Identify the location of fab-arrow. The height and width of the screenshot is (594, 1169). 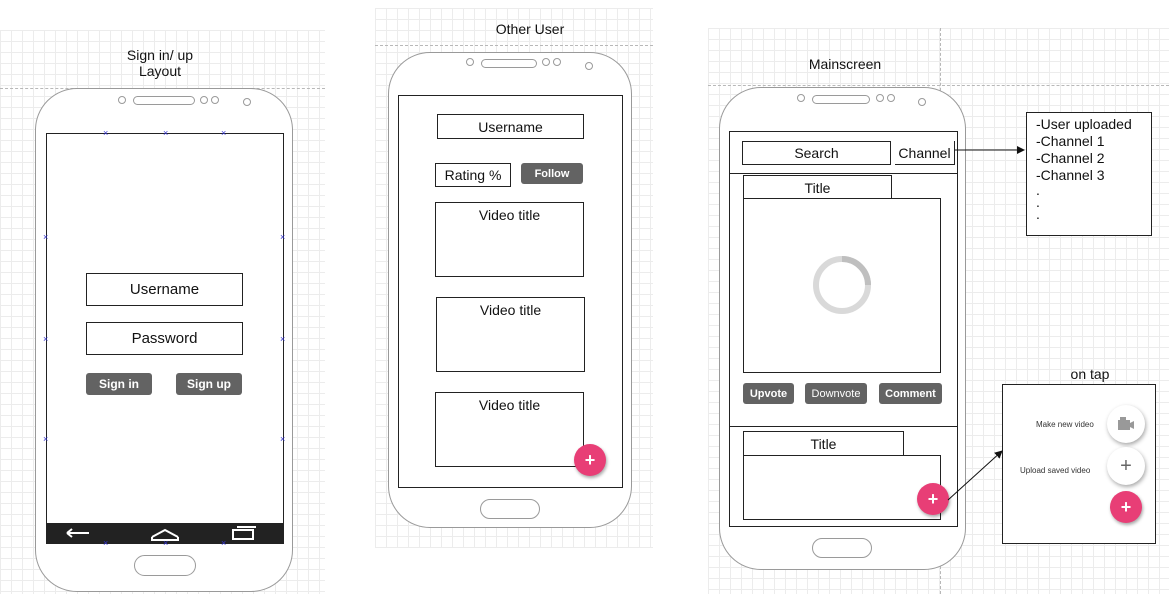
(975, 475).